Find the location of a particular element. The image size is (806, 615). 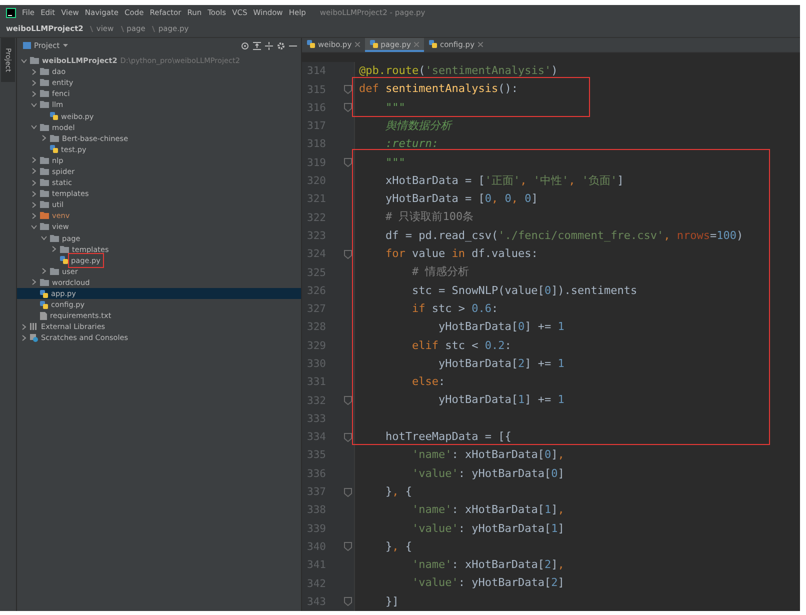

code-line: def sentimentAnalysis(): is located at coordinates (439, 89).